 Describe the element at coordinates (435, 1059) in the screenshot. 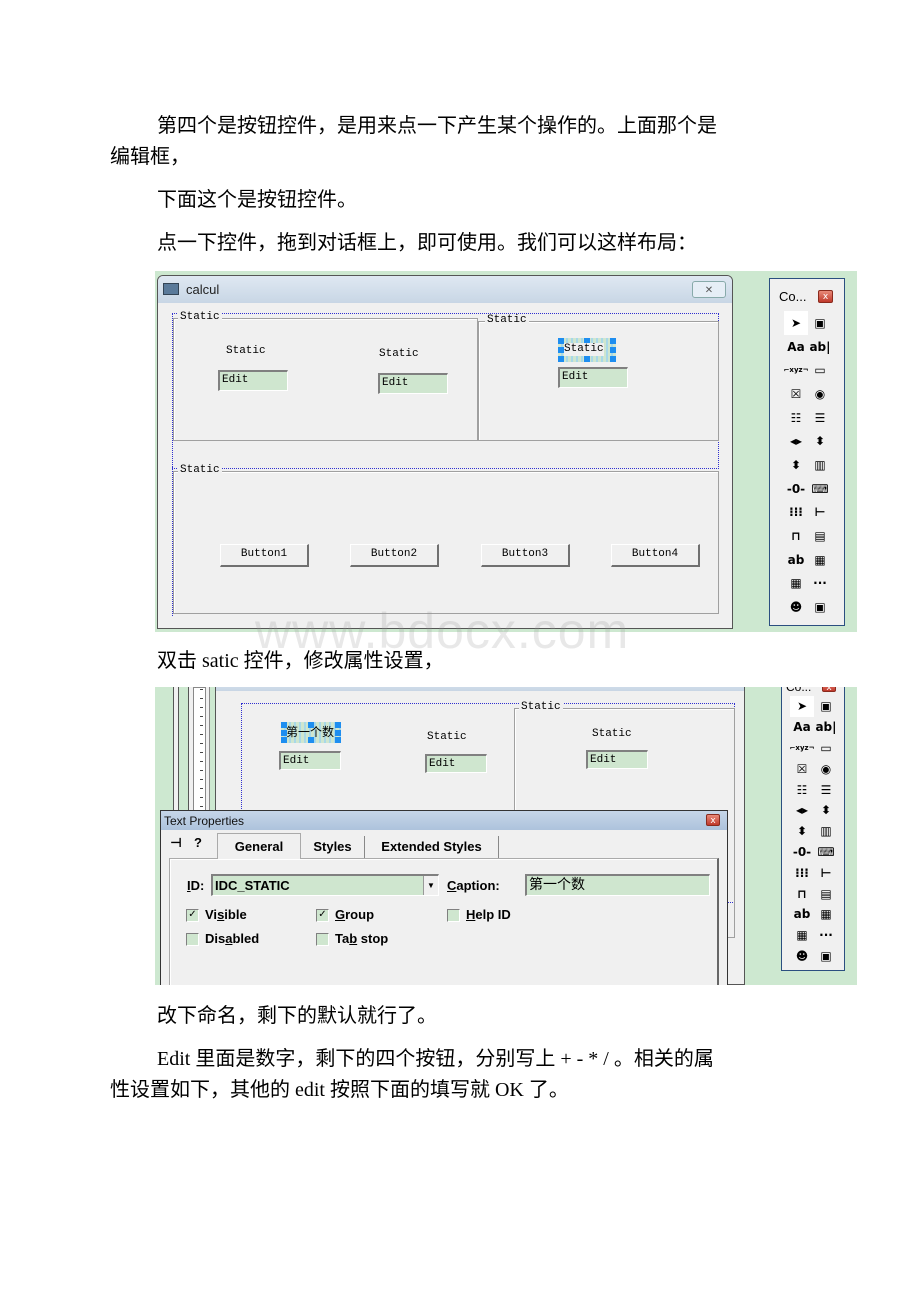

I see `paragraph-6-line-1: Edit 里面是数字，剩下的四个按钮，分别写上 + - * / 。相关的属` at that location.